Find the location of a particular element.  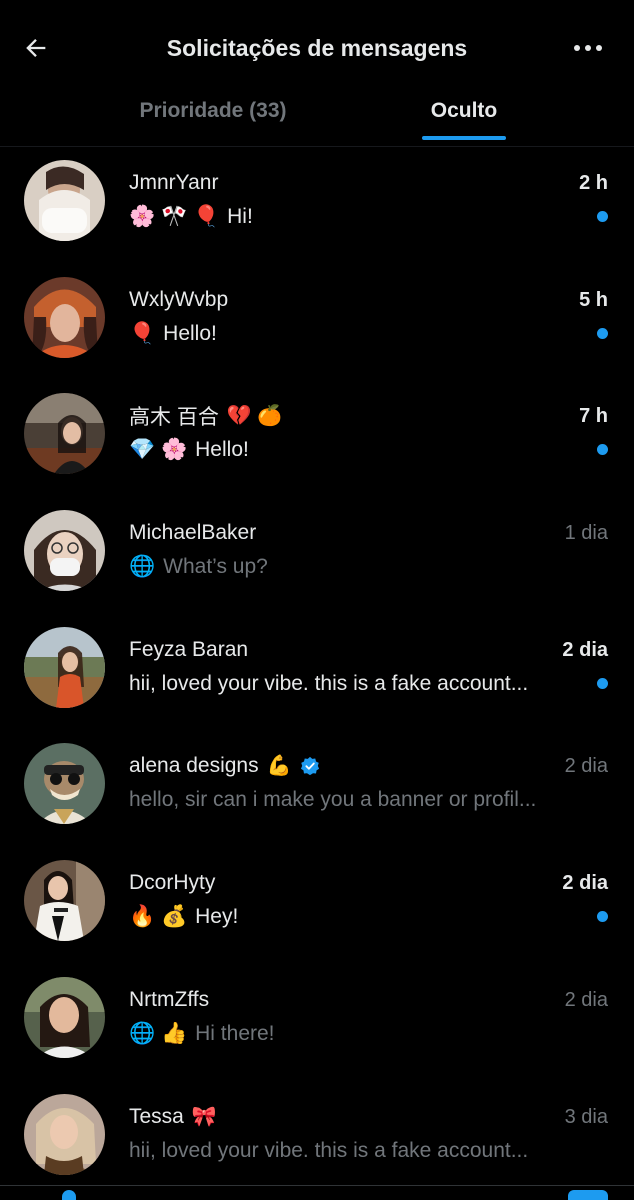

sender-name-line: MichaelBaker is located at coordinates (192, 533).